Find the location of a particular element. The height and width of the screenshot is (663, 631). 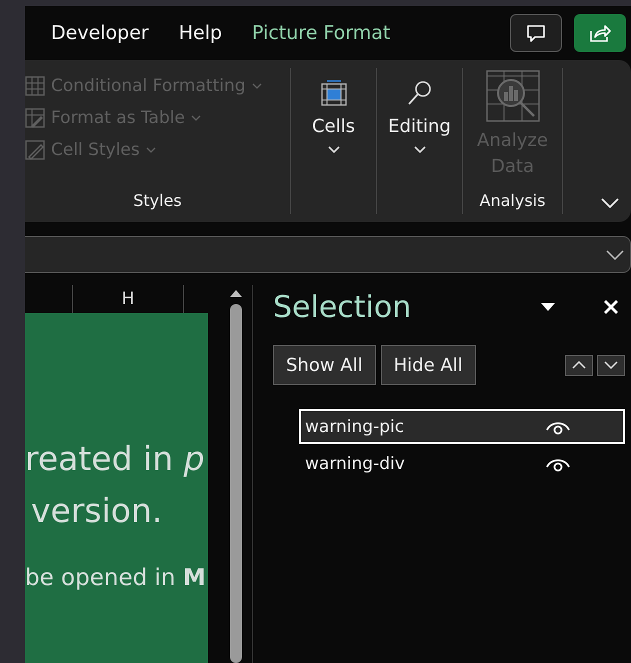

close-icon is located at coordinates (611, 307).